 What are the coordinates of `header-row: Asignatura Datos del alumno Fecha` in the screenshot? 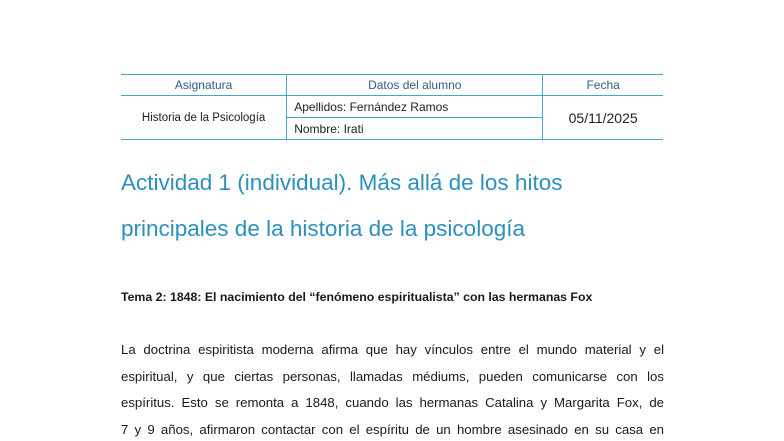 It's located at (392, 85).